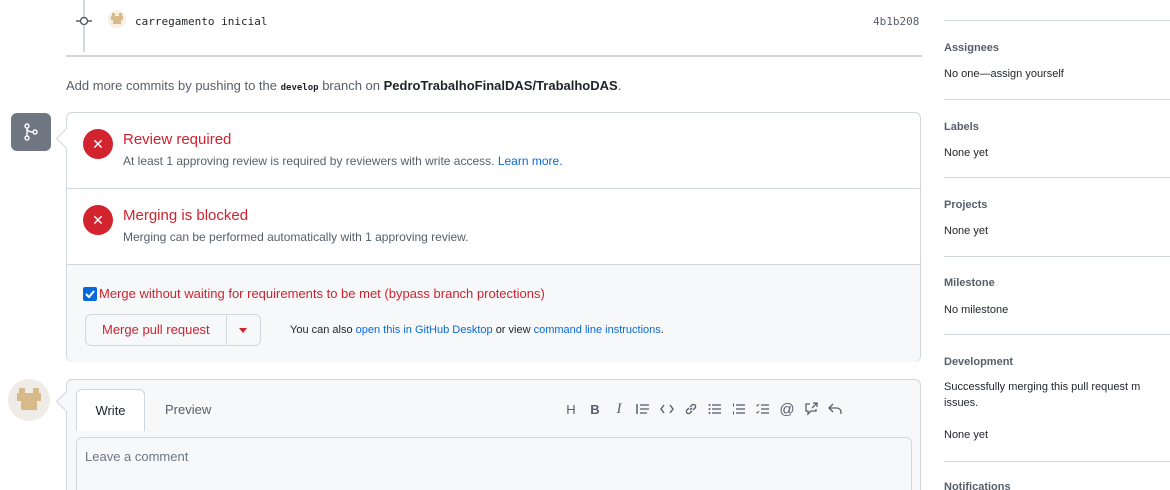 Image resolution: width=1170 pixels, height=490 pixels. I want to click on avatar, so click(29, 400).